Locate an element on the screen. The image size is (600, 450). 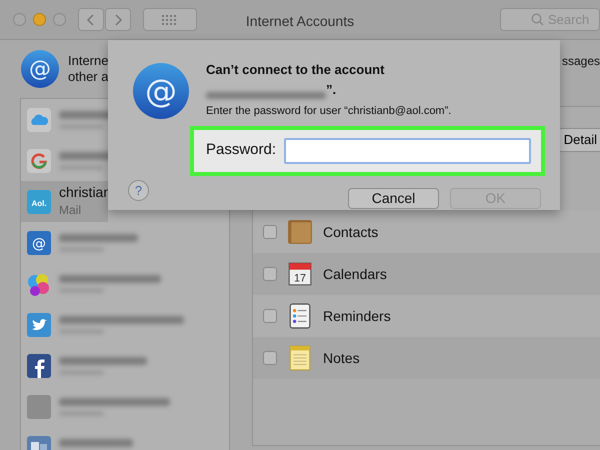
close-button is located at coordinates (19, 19).